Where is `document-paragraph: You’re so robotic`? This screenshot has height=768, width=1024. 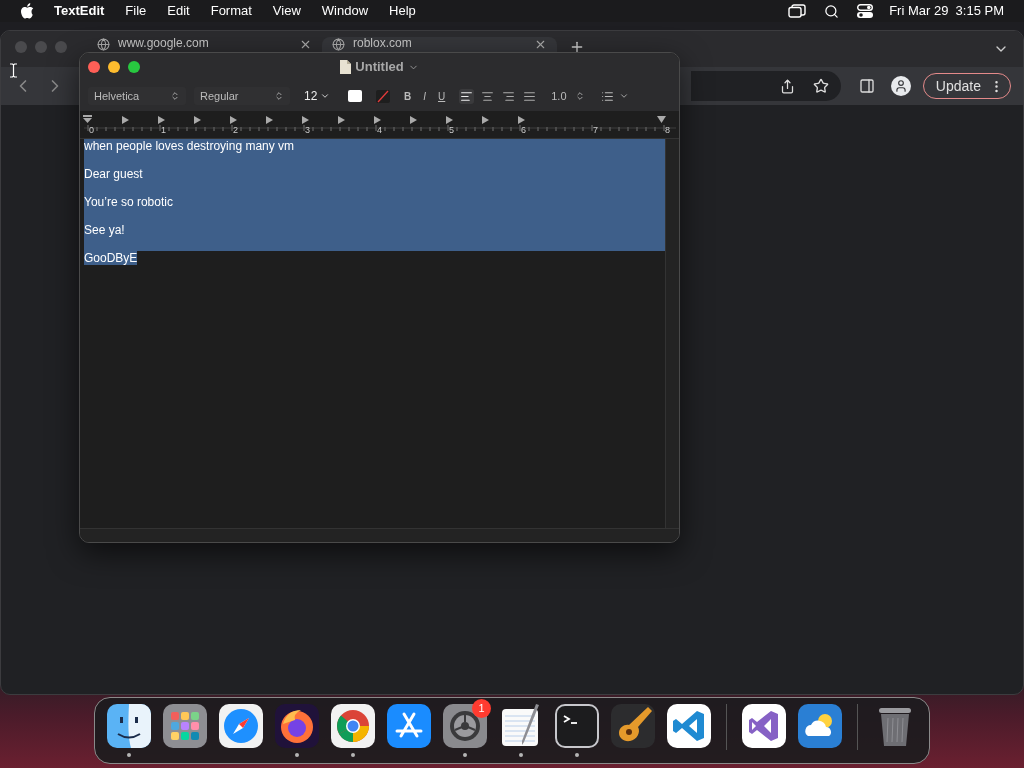
document-paragraph: You’re so robotic is located at coordinates (128, 202).